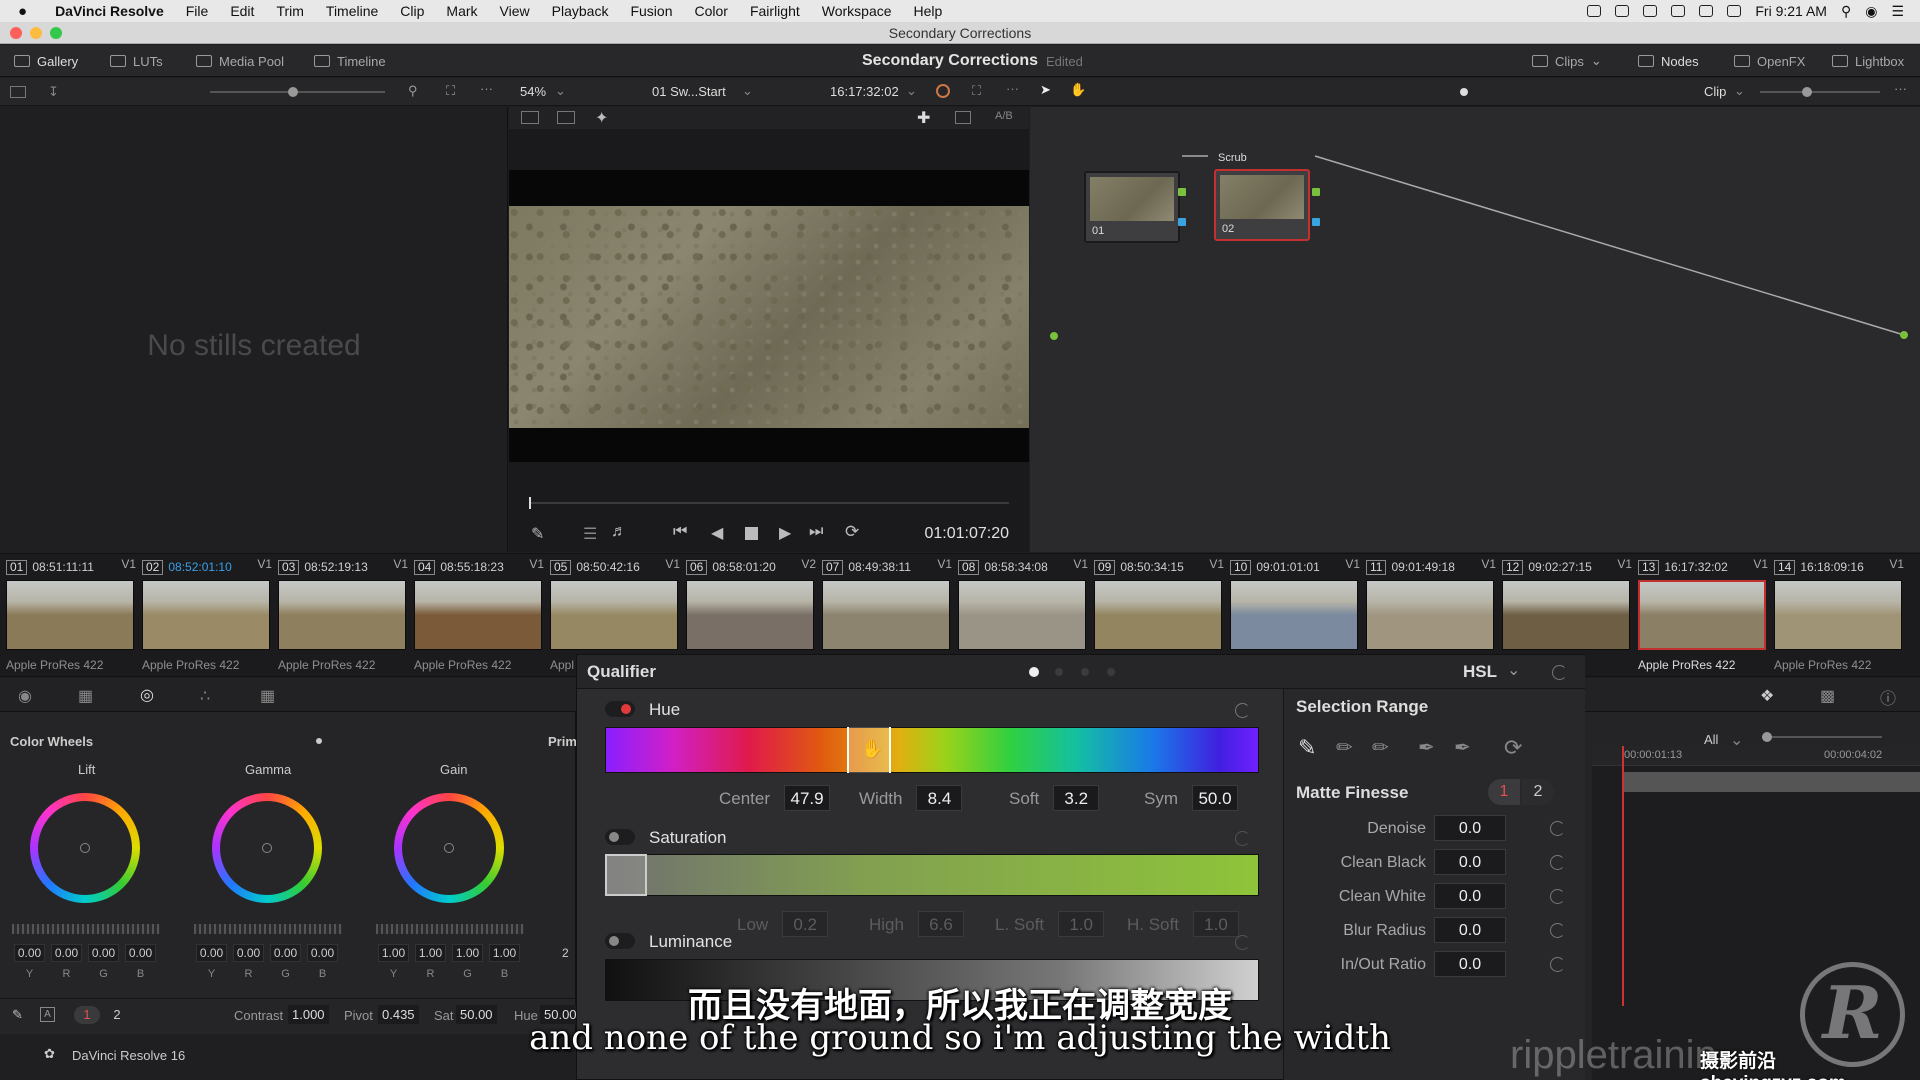  I want to click on qualifier-reset-icon, so click(1559, 672).